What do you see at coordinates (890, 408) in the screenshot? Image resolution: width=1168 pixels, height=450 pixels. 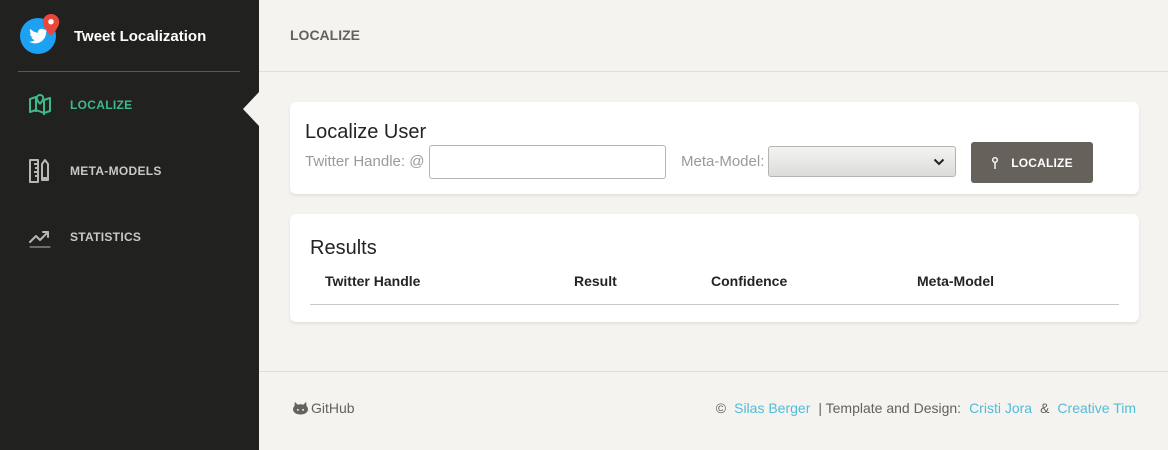 I see `template-credit-text: | Template and Design:` at bounding box center [890, 408].